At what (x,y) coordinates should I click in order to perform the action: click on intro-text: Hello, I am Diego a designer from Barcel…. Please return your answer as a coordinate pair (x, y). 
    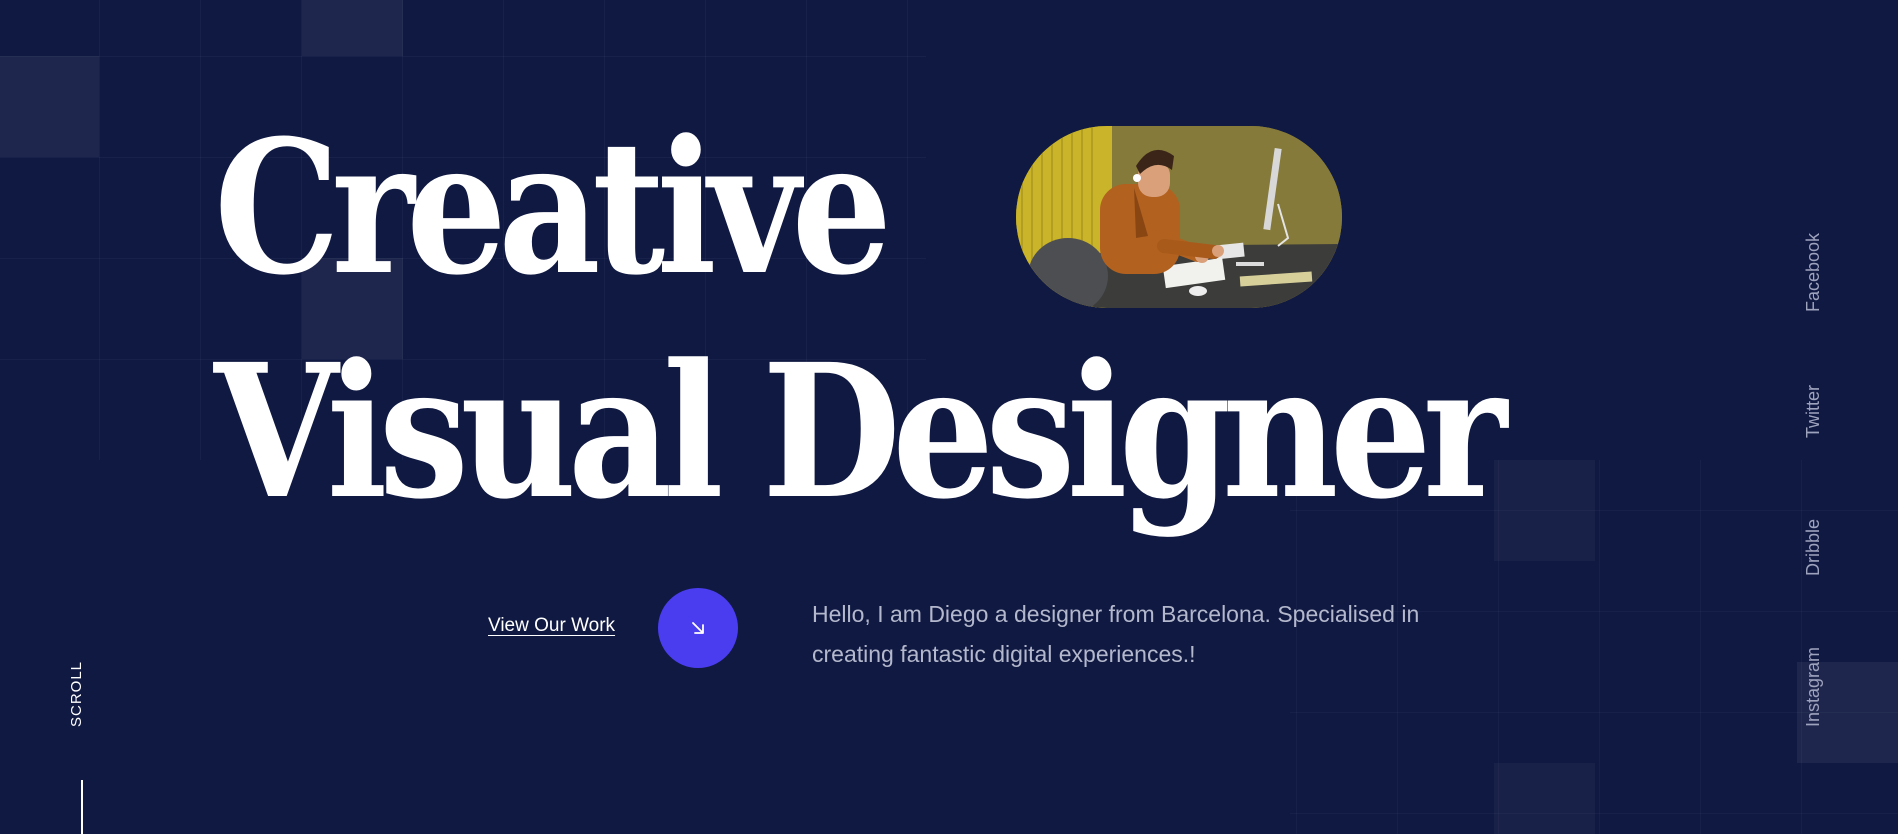
    Looking at the image, I should click on (1116, 634).